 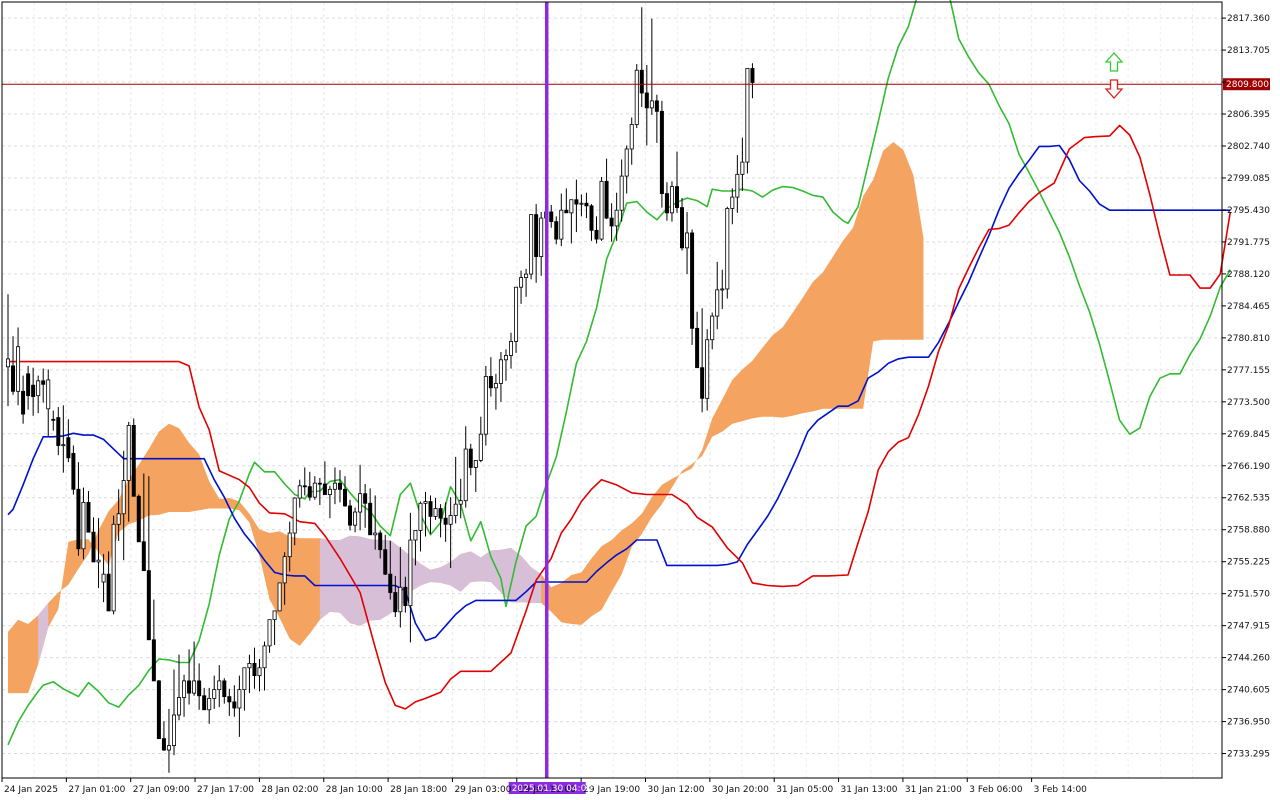 I want to click on y-tick-label: 2758.880, so click(x=1248, y=531).